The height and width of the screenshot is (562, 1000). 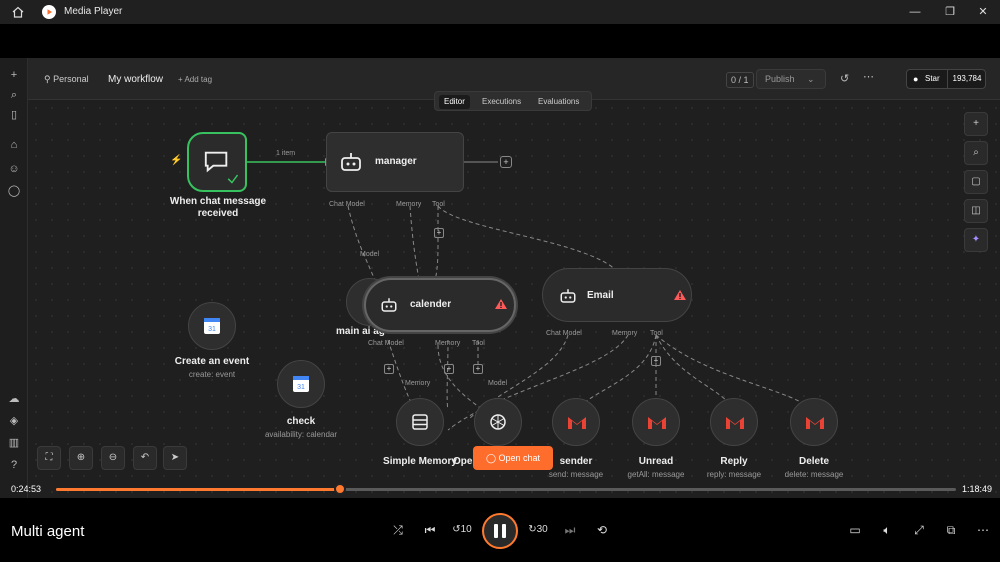 What do you see at coordinates (506, 489) in the screenshot?
I see `seek-bar` at bounding box center [506, 489].